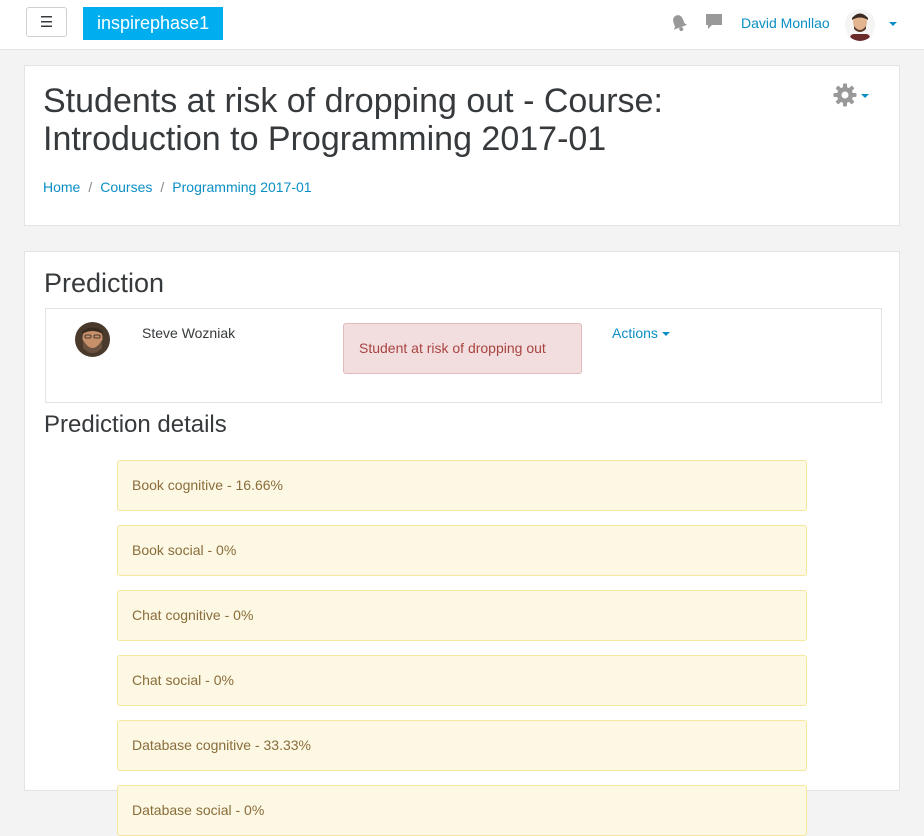 Image resolution: width=924 pixels, height=836 pixels. What do you see at coordinates (126, 187) in the screenshot?
I see `breadcrumb-courses: Courses` at bounding box center [126, 187].